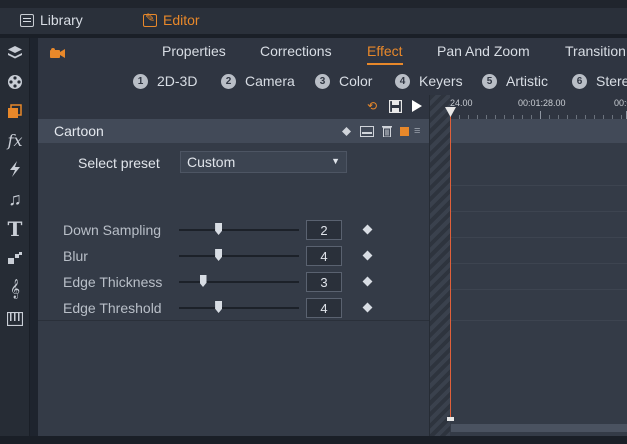 The image size is (627, 444). I want to click on subtab-keyers: 4 Keyers, so click(429, 81).